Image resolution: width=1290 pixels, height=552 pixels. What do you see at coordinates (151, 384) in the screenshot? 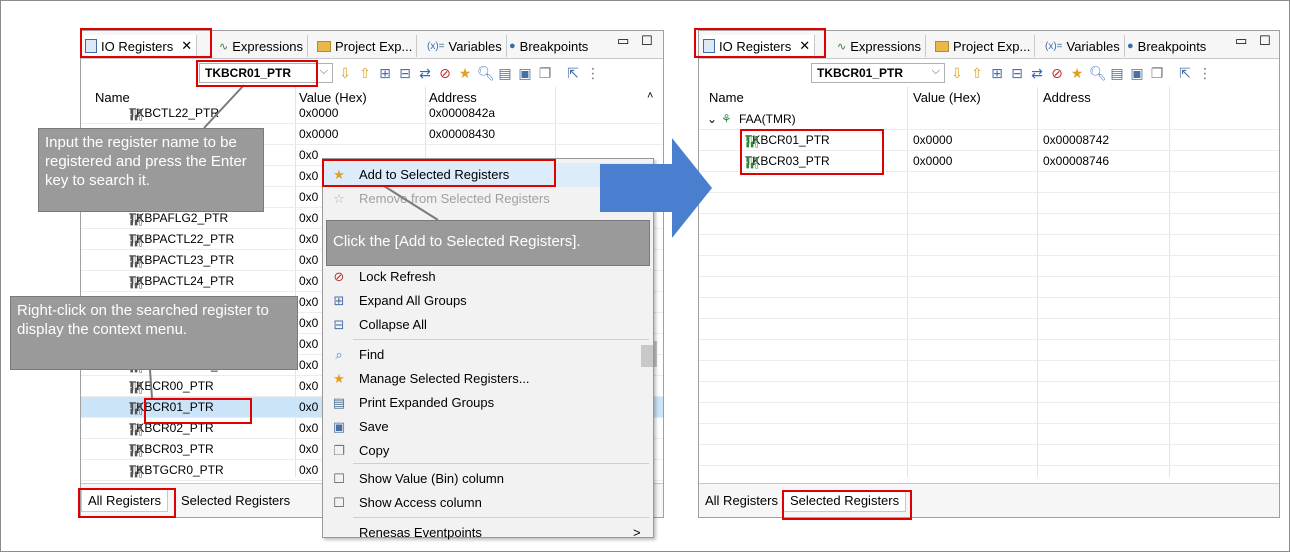
I see `connector-right-click` at bounding box center [151, 384].